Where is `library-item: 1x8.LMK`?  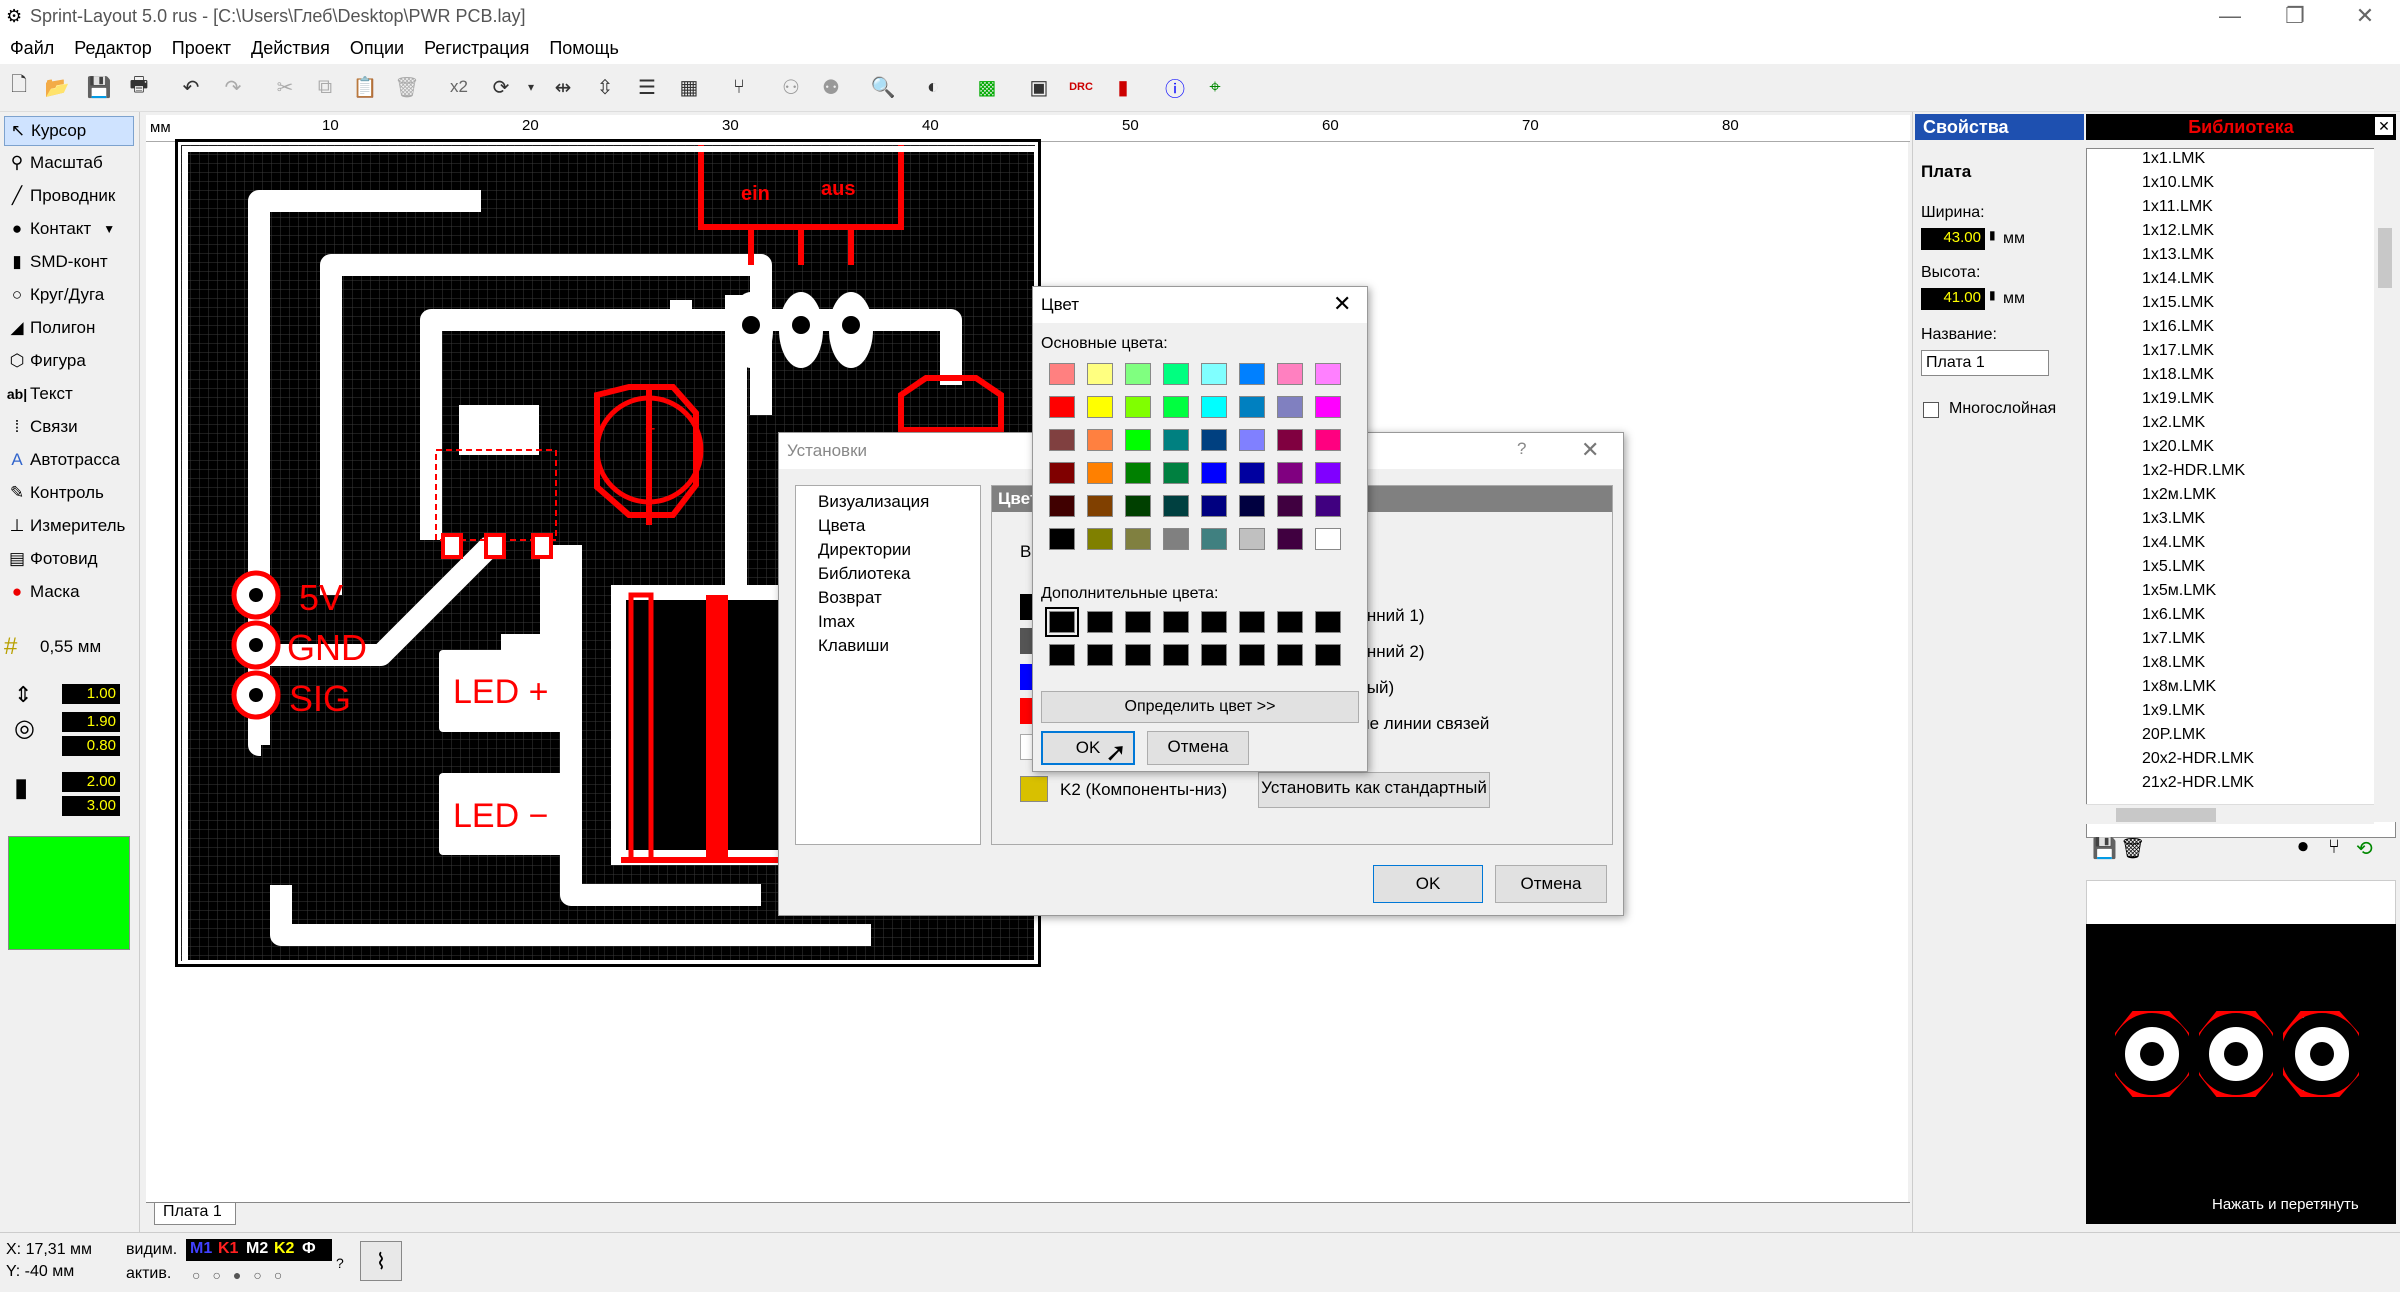
library-item: 1x8.LMK is located at coordinates (2173, 663).